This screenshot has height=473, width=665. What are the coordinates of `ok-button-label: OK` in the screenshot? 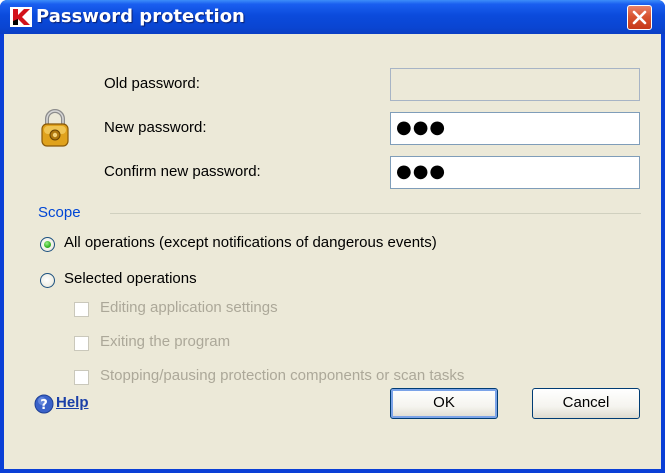 It's located at (444, 402).